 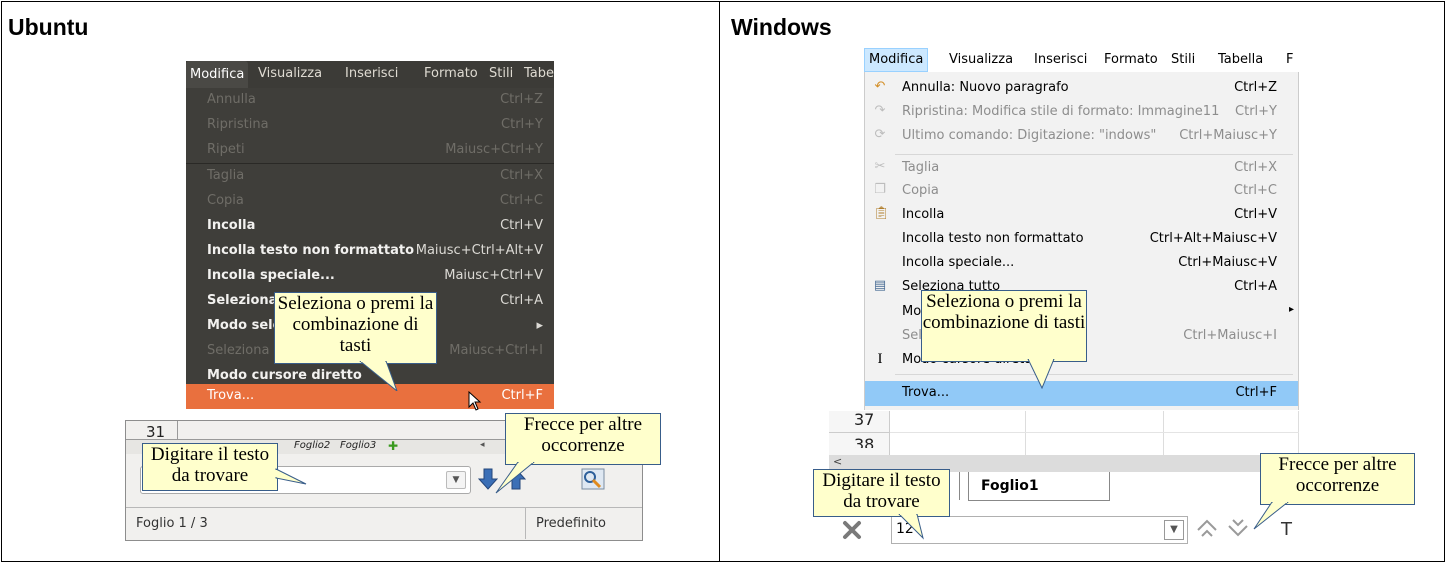 What do you see at coordinates (370, 125) in the screenshot?
I see `menu-item-ripristina: Ripristina Ctrl+Y` at bounding box center [370, 125].